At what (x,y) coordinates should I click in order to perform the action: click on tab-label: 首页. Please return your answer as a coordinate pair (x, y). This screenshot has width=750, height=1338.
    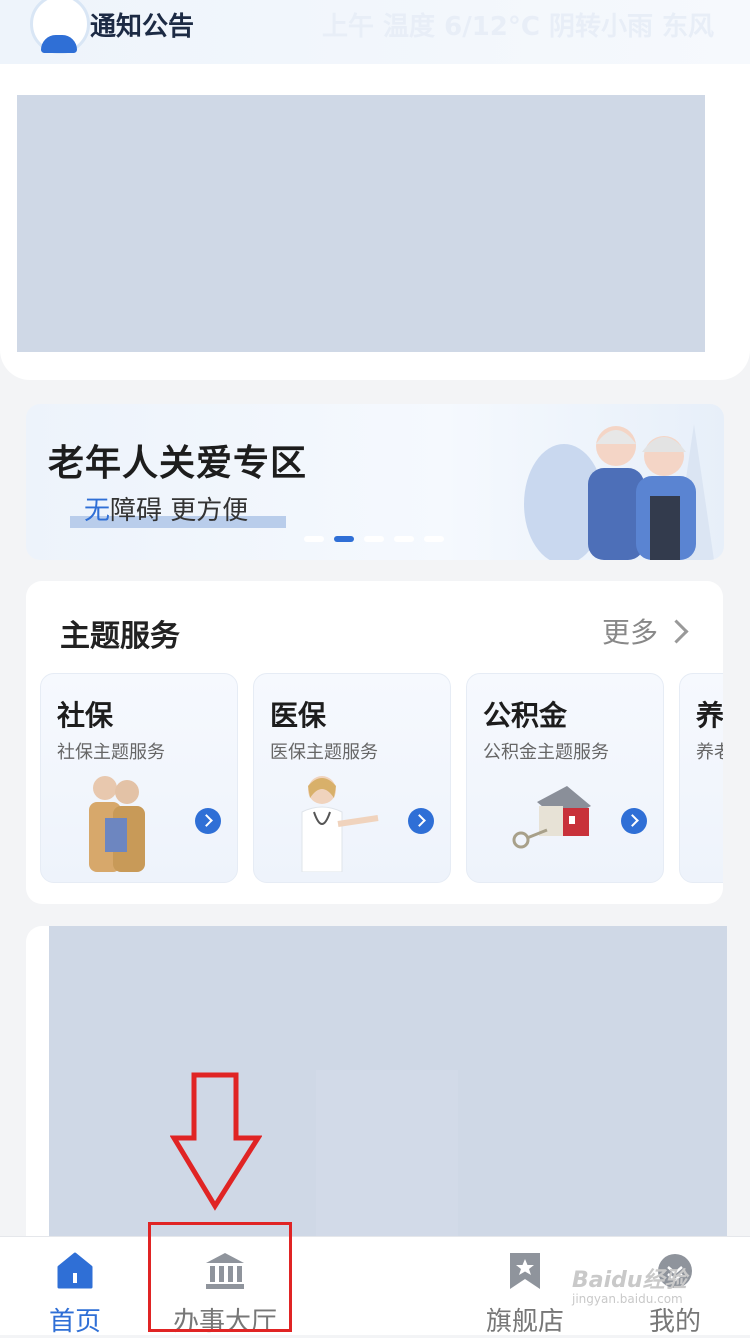
    Looking at the image, I should click on (74, 1322).